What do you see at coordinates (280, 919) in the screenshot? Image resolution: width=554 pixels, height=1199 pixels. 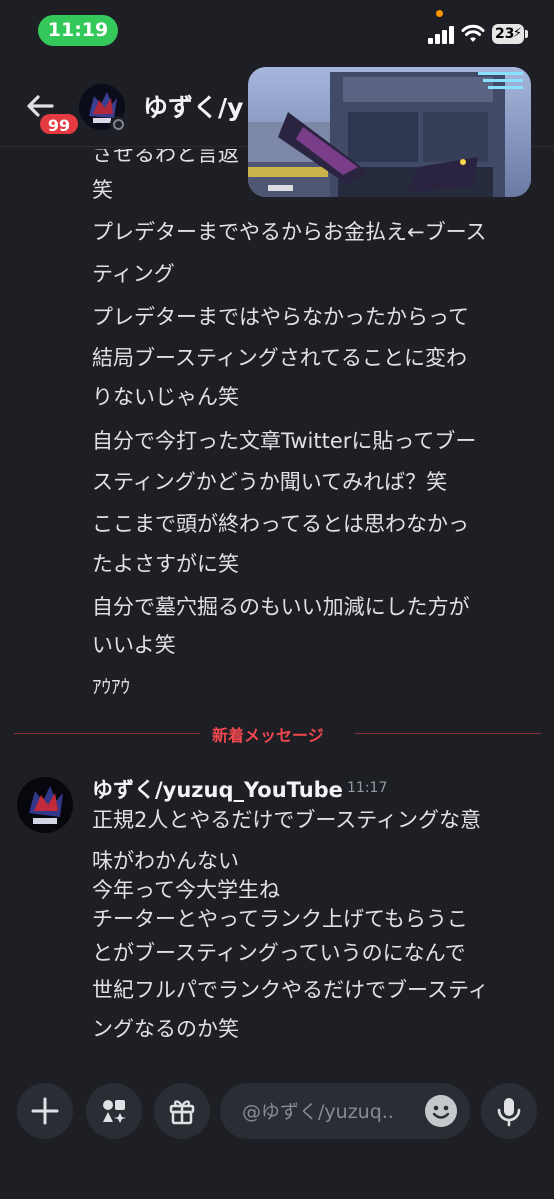 I see `message-line: チーターとやってランク上げてもらうこ` at bounding box center [280, 919].